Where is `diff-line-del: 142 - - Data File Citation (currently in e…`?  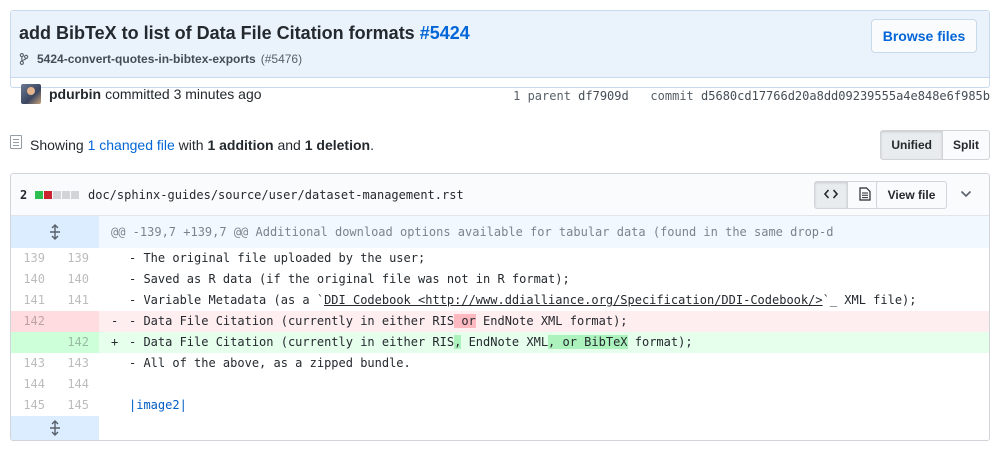 diff-line-del: 142 - - Data File Citation (currently in e… is located at coordinates (500, 321).